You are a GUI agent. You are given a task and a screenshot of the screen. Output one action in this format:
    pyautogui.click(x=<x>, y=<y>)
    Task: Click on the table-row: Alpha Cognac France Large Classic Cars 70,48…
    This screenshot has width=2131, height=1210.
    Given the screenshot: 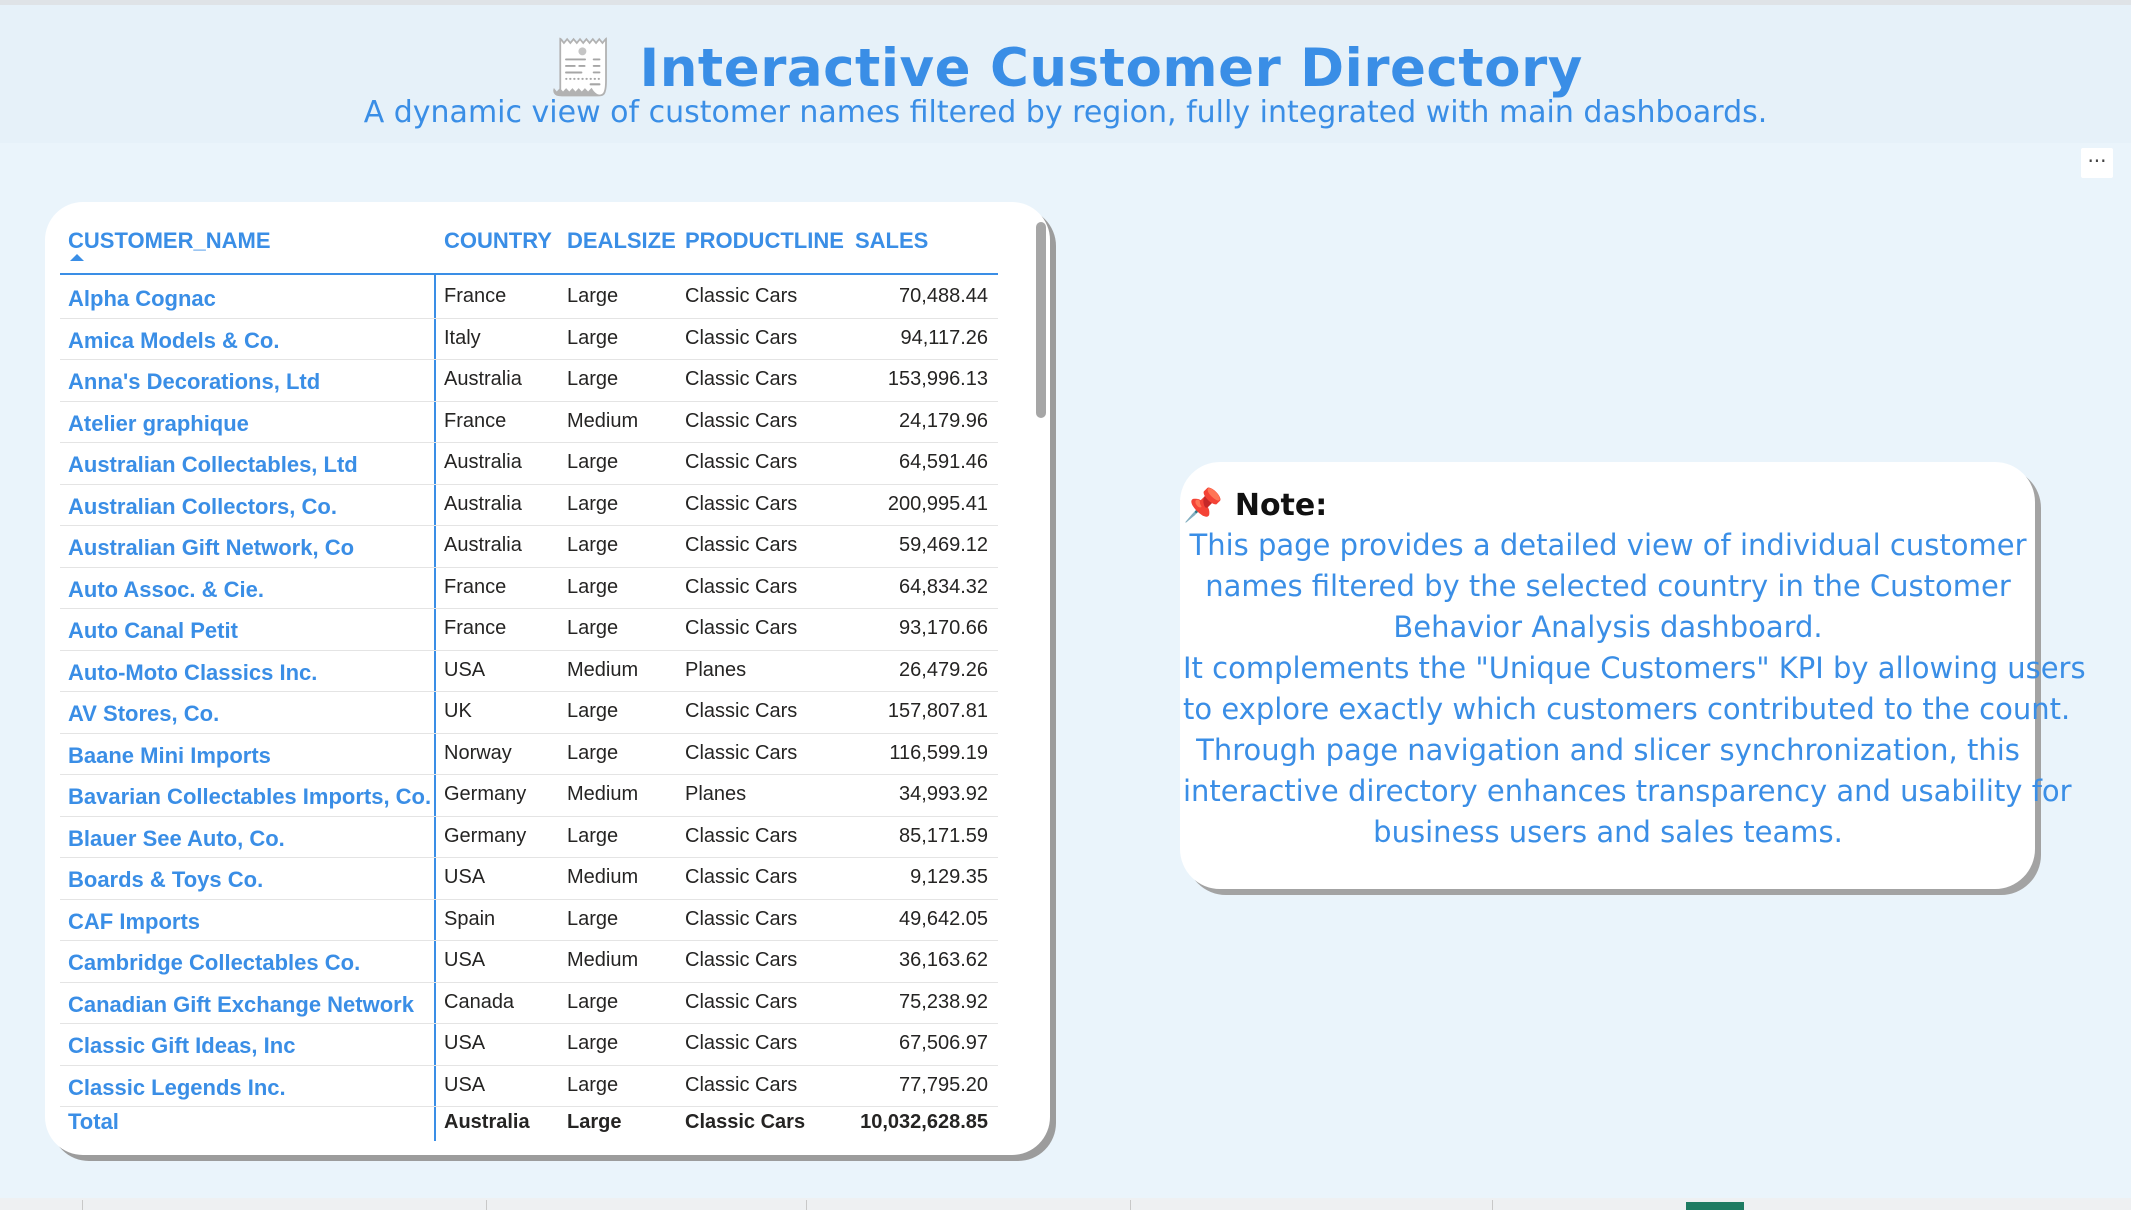 What is the action you would take?
    pyautogui.click(x=529, y=297)
    